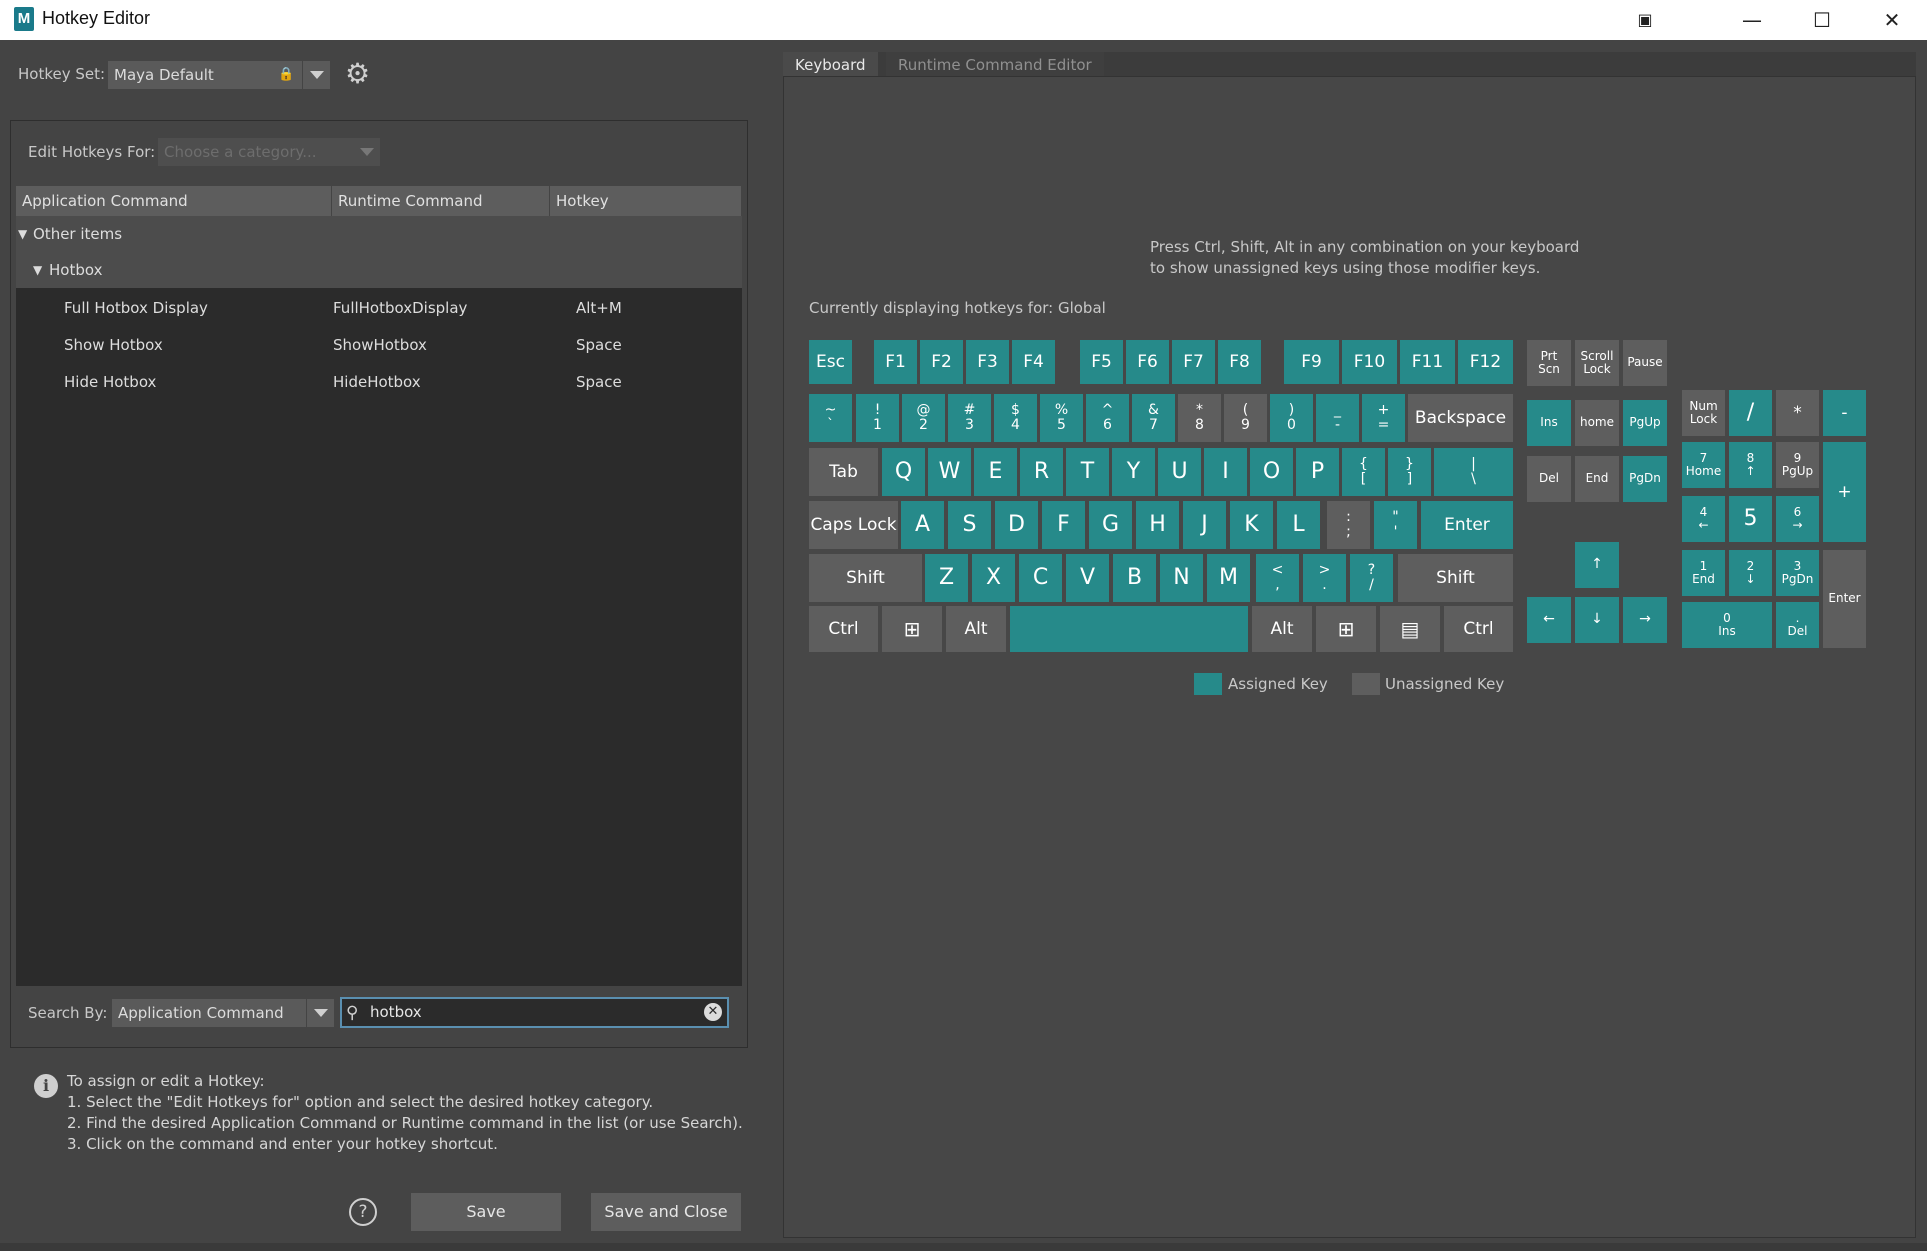 The width and height of the screenshot is (1927, 1251). What do you see at coordinates (1410, 629) in the screenshot?
I see `menu-key-icon: ▤` at bounding box center [1410, 629].